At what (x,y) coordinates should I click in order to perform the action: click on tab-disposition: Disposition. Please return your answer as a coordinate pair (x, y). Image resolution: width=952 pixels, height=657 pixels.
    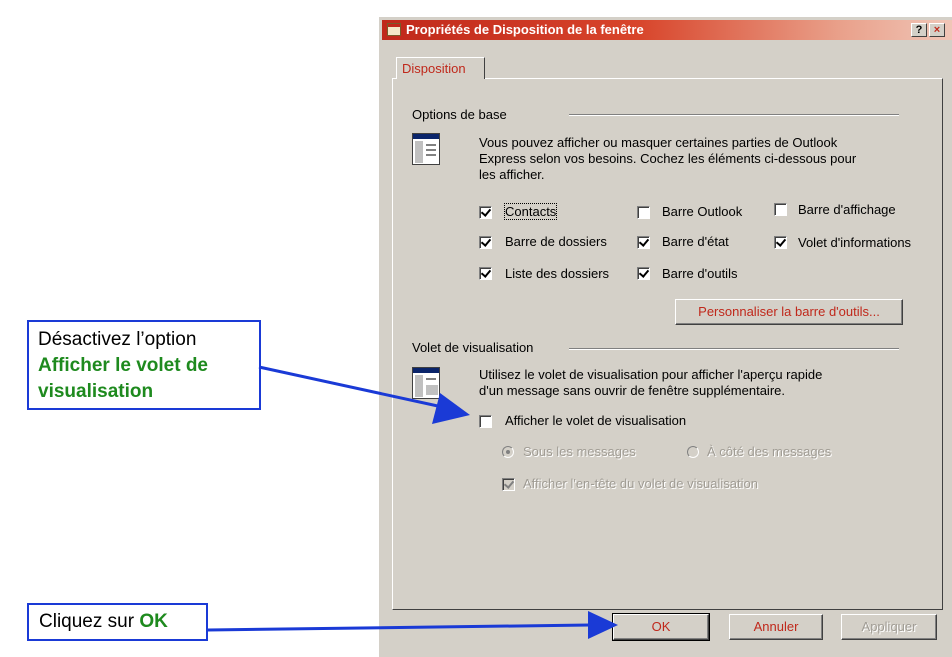
    Looking at the image, I should click on (440, 68).